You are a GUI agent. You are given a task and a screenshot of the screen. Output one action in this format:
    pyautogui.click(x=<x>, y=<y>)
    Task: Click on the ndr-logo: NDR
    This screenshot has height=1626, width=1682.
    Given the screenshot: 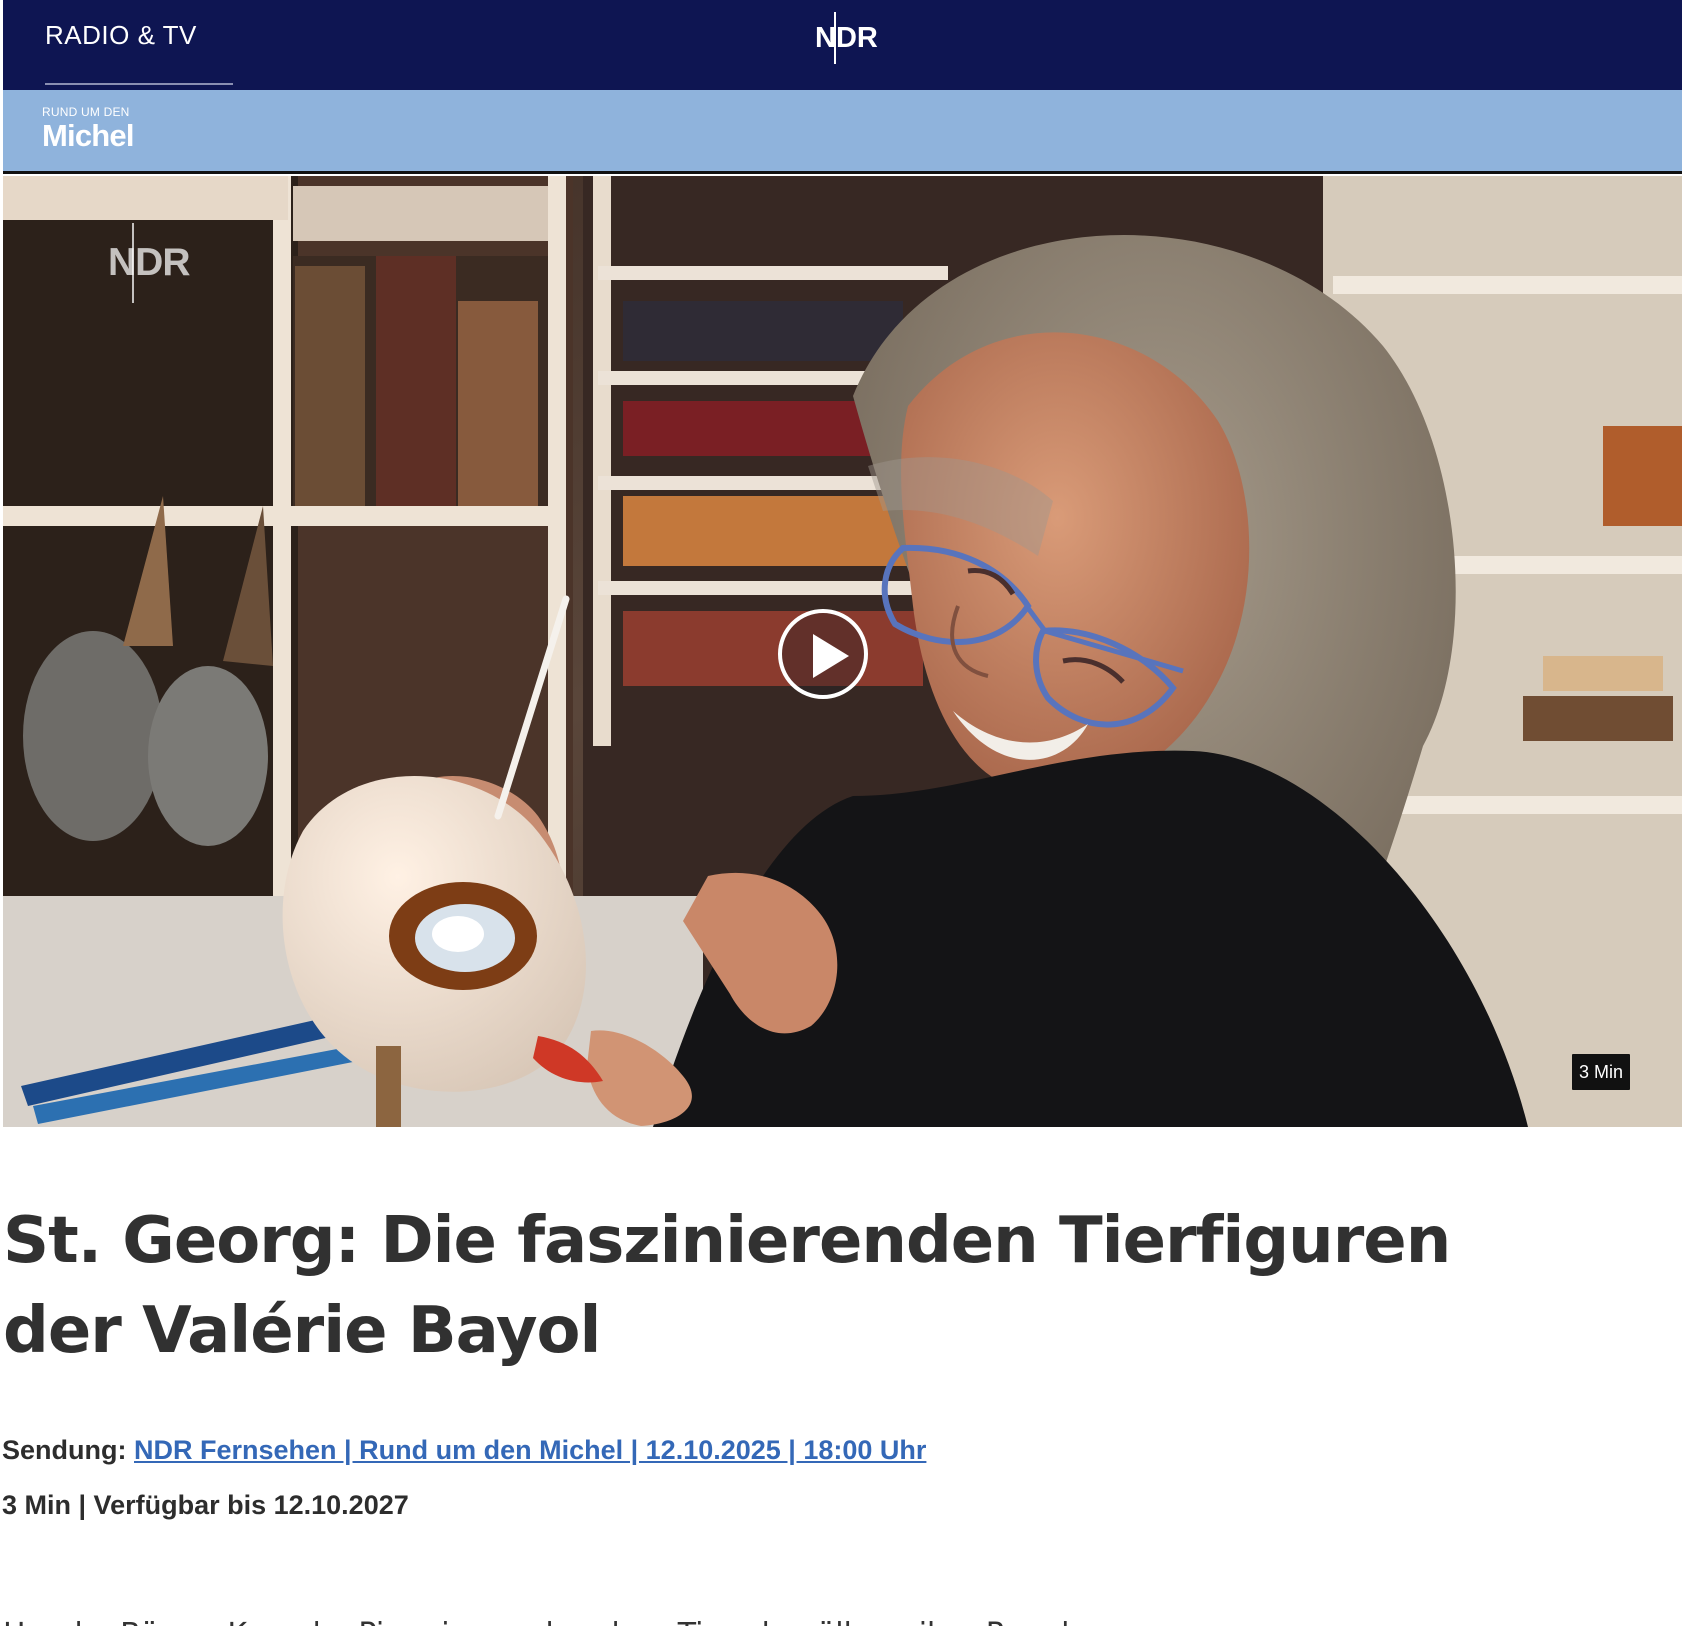 What is the action you would take?
    pyautogui.click(x=846, y=38)
    